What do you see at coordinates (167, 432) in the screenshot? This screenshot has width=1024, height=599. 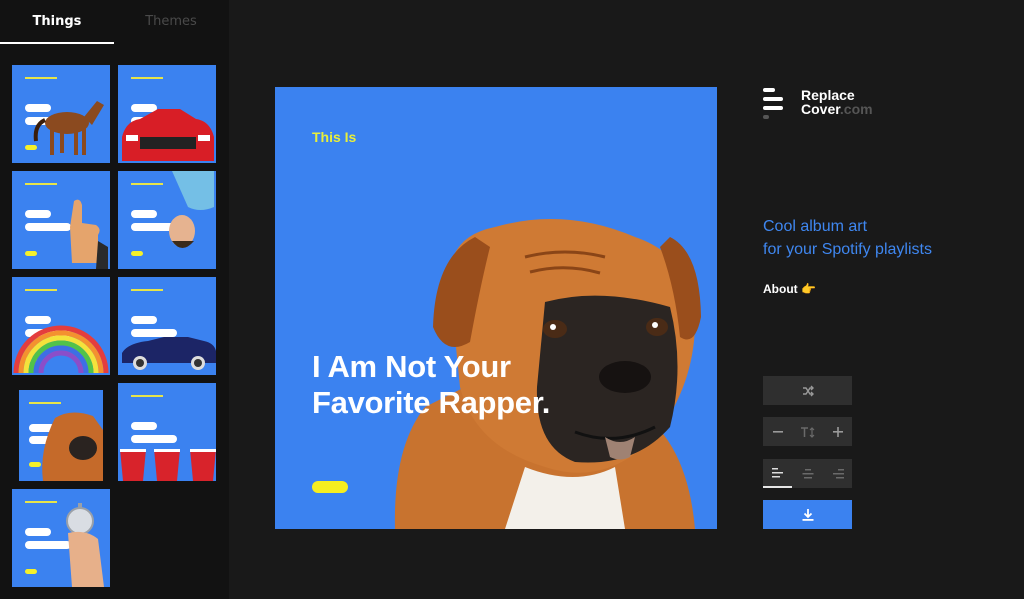 I see `thumbnail-red-cups` at bounding box center [167, 432].